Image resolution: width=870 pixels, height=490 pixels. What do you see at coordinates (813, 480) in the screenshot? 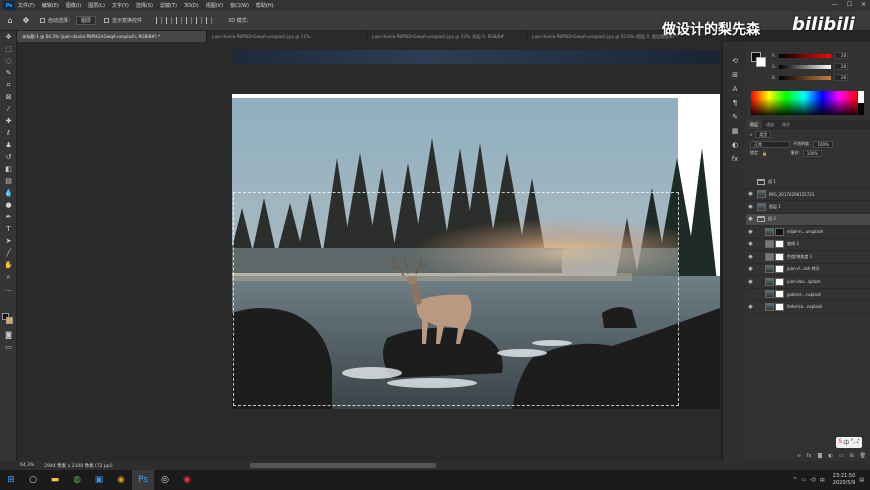
I see `volume-icon: ◁)` at bounding box center [813, 480].